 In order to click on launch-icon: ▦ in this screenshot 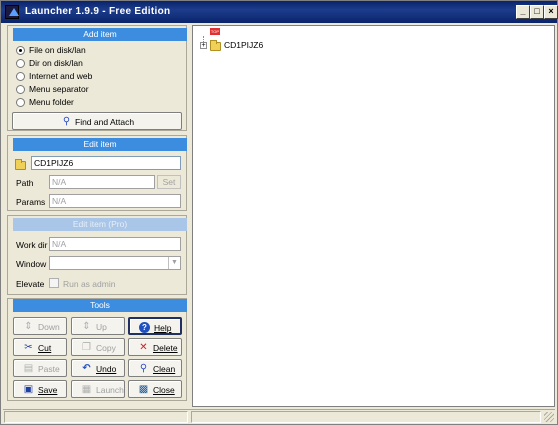, I will do `click(86, 389)`.